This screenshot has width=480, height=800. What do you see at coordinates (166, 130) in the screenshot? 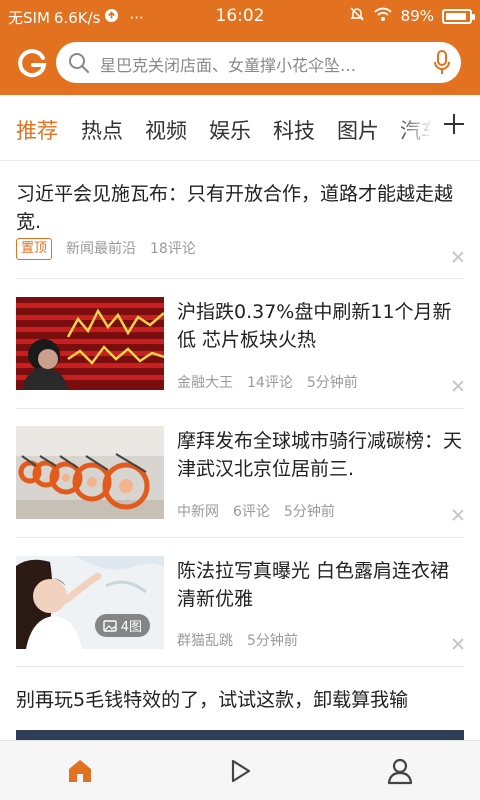
I see `tab-video: 视频` at bounding box center [166, 130].